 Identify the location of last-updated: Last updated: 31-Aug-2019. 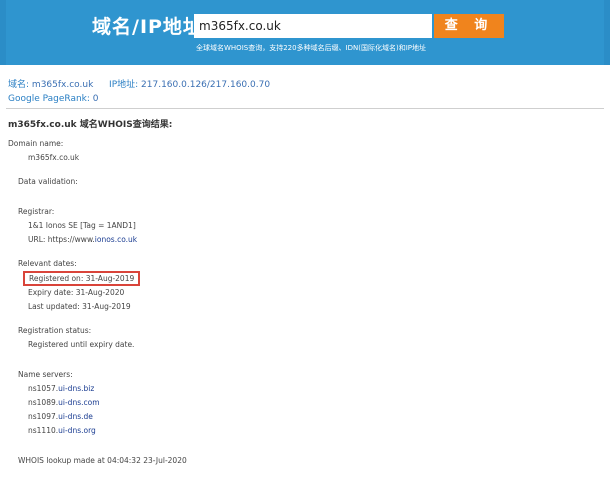
(79, 306).